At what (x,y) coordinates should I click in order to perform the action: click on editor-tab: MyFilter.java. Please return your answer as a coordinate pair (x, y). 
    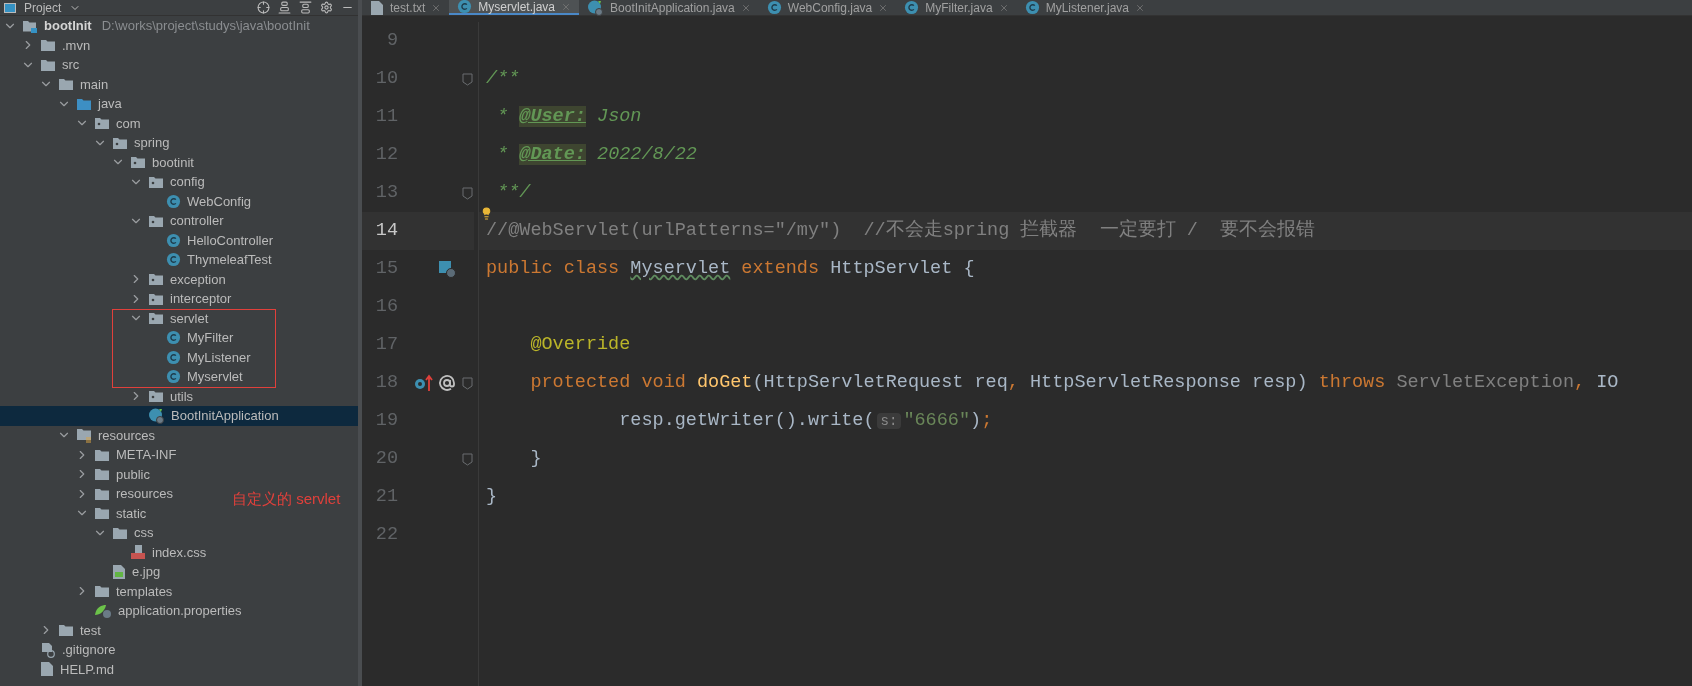
    Looking at the image, I should click on (956, 7).